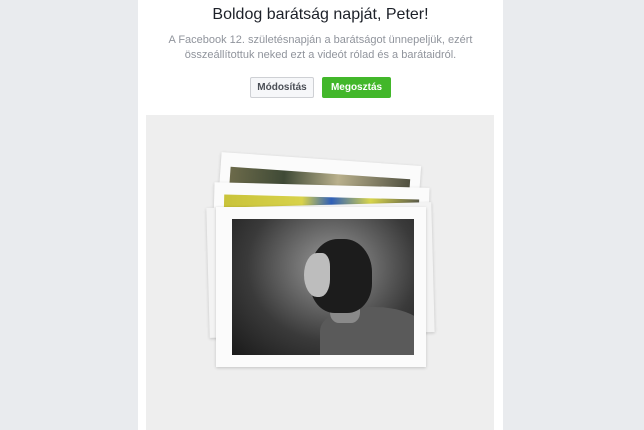  Describe the element at coordinates (282, 87) in the screenshot. I see `edit-button: Módosítás` at that location.